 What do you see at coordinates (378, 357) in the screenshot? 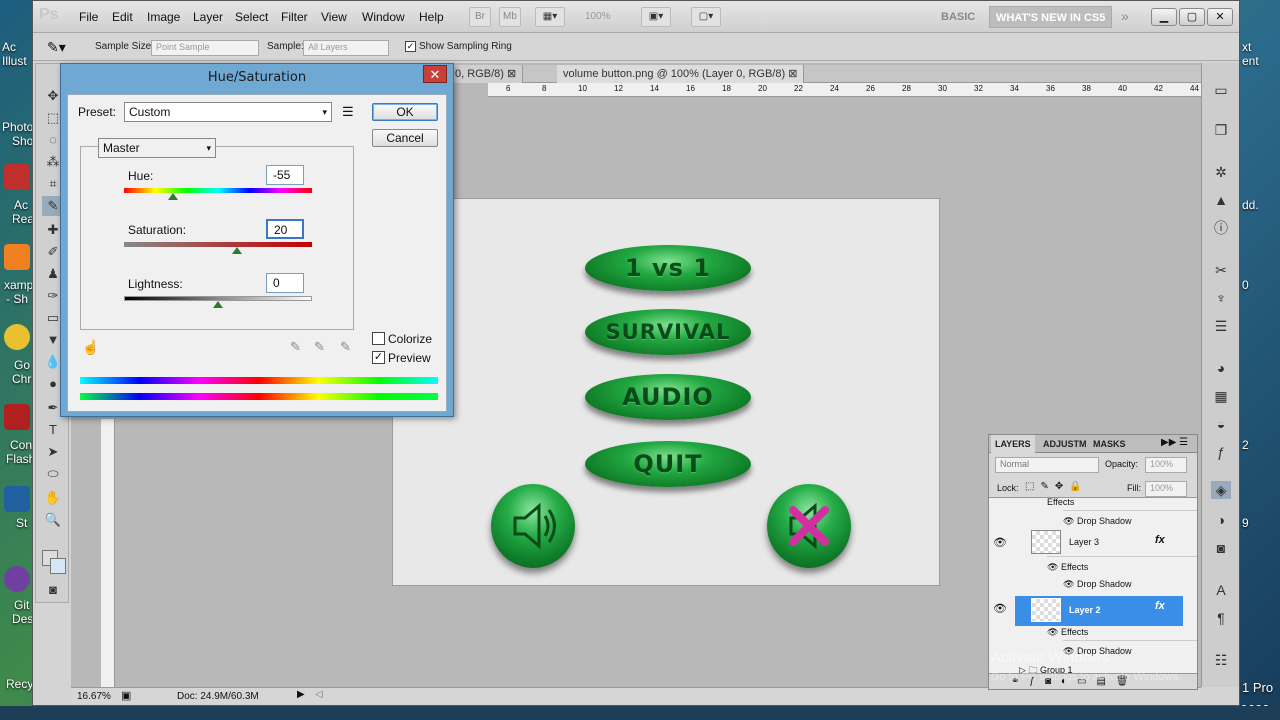
I see `preview-checkbox: ✓` at bounding box center [378, 357].